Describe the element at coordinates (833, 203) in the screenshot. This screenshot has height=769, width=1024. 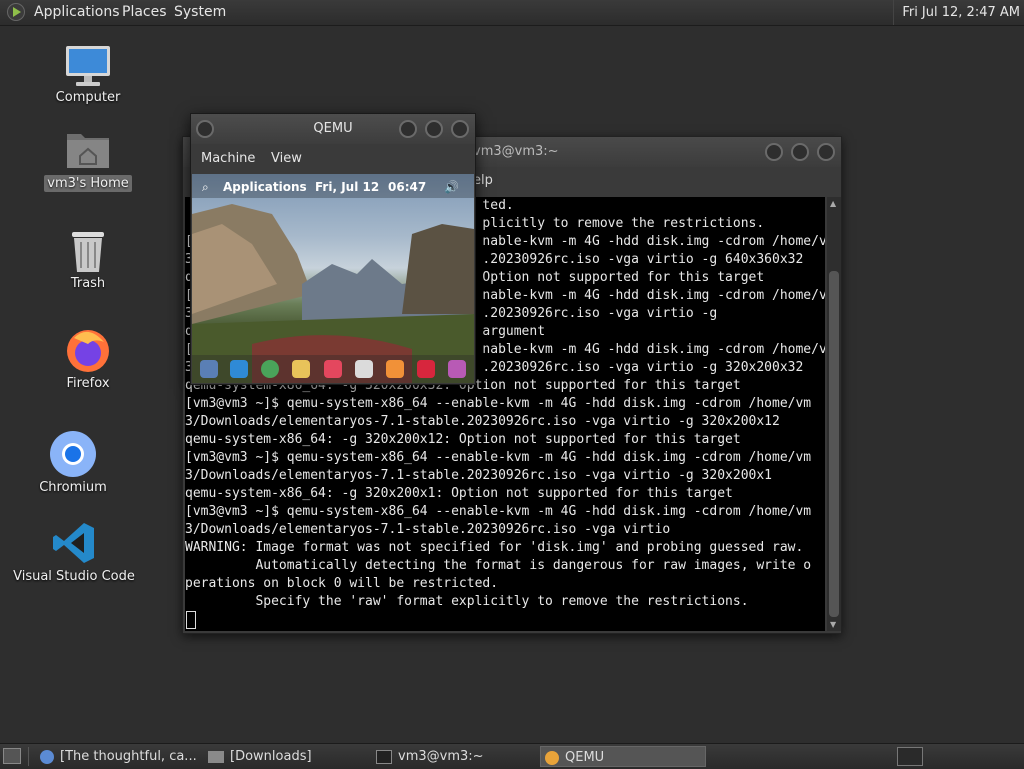
I see `scroll-up-arrow-icon: ▲` at that location.